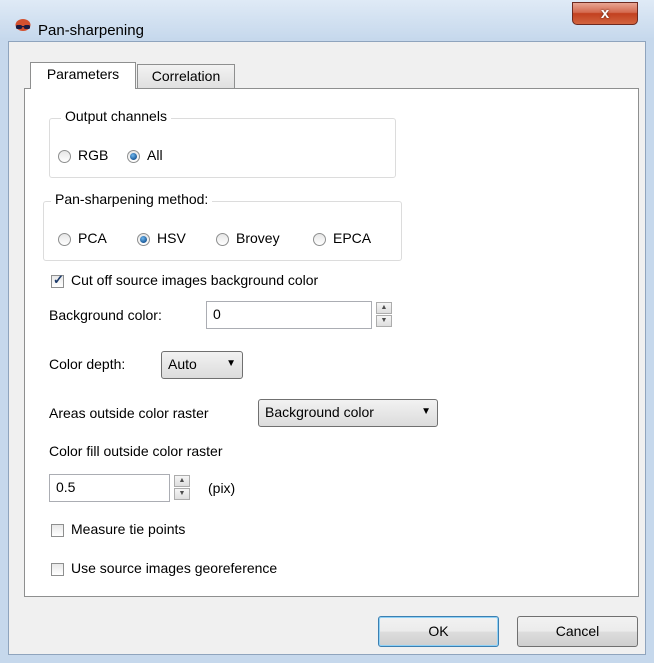  I want to click on radio-pca, so click(64, 239).